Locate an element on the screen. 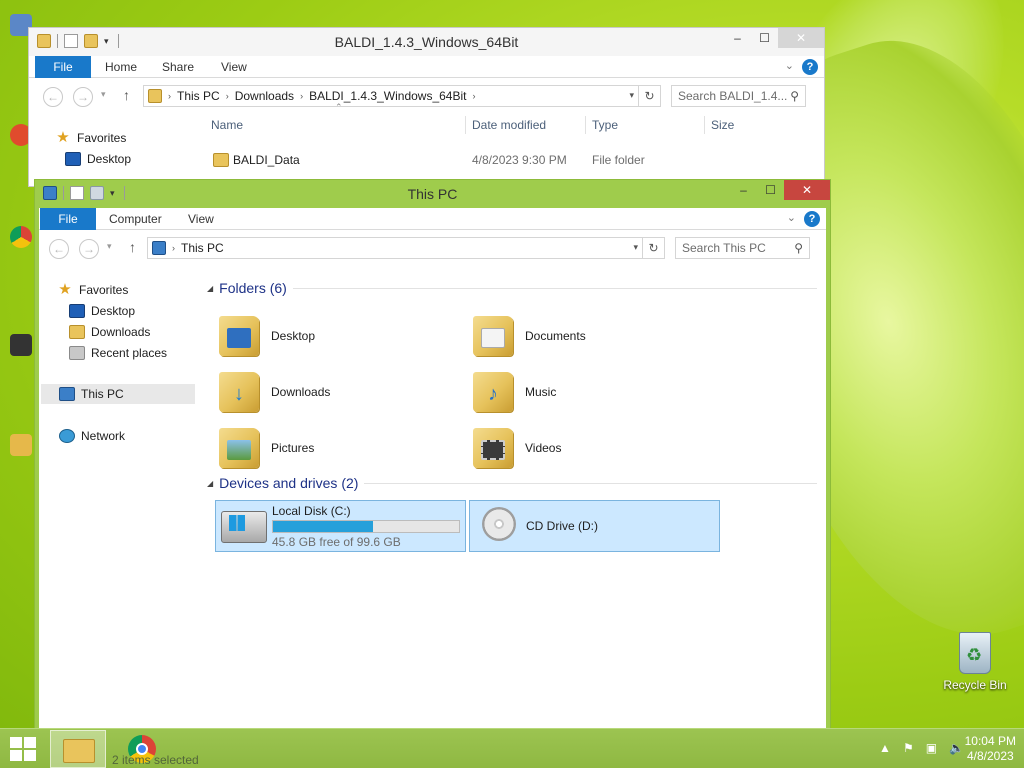  start-button is located at coordinates (24, 750).